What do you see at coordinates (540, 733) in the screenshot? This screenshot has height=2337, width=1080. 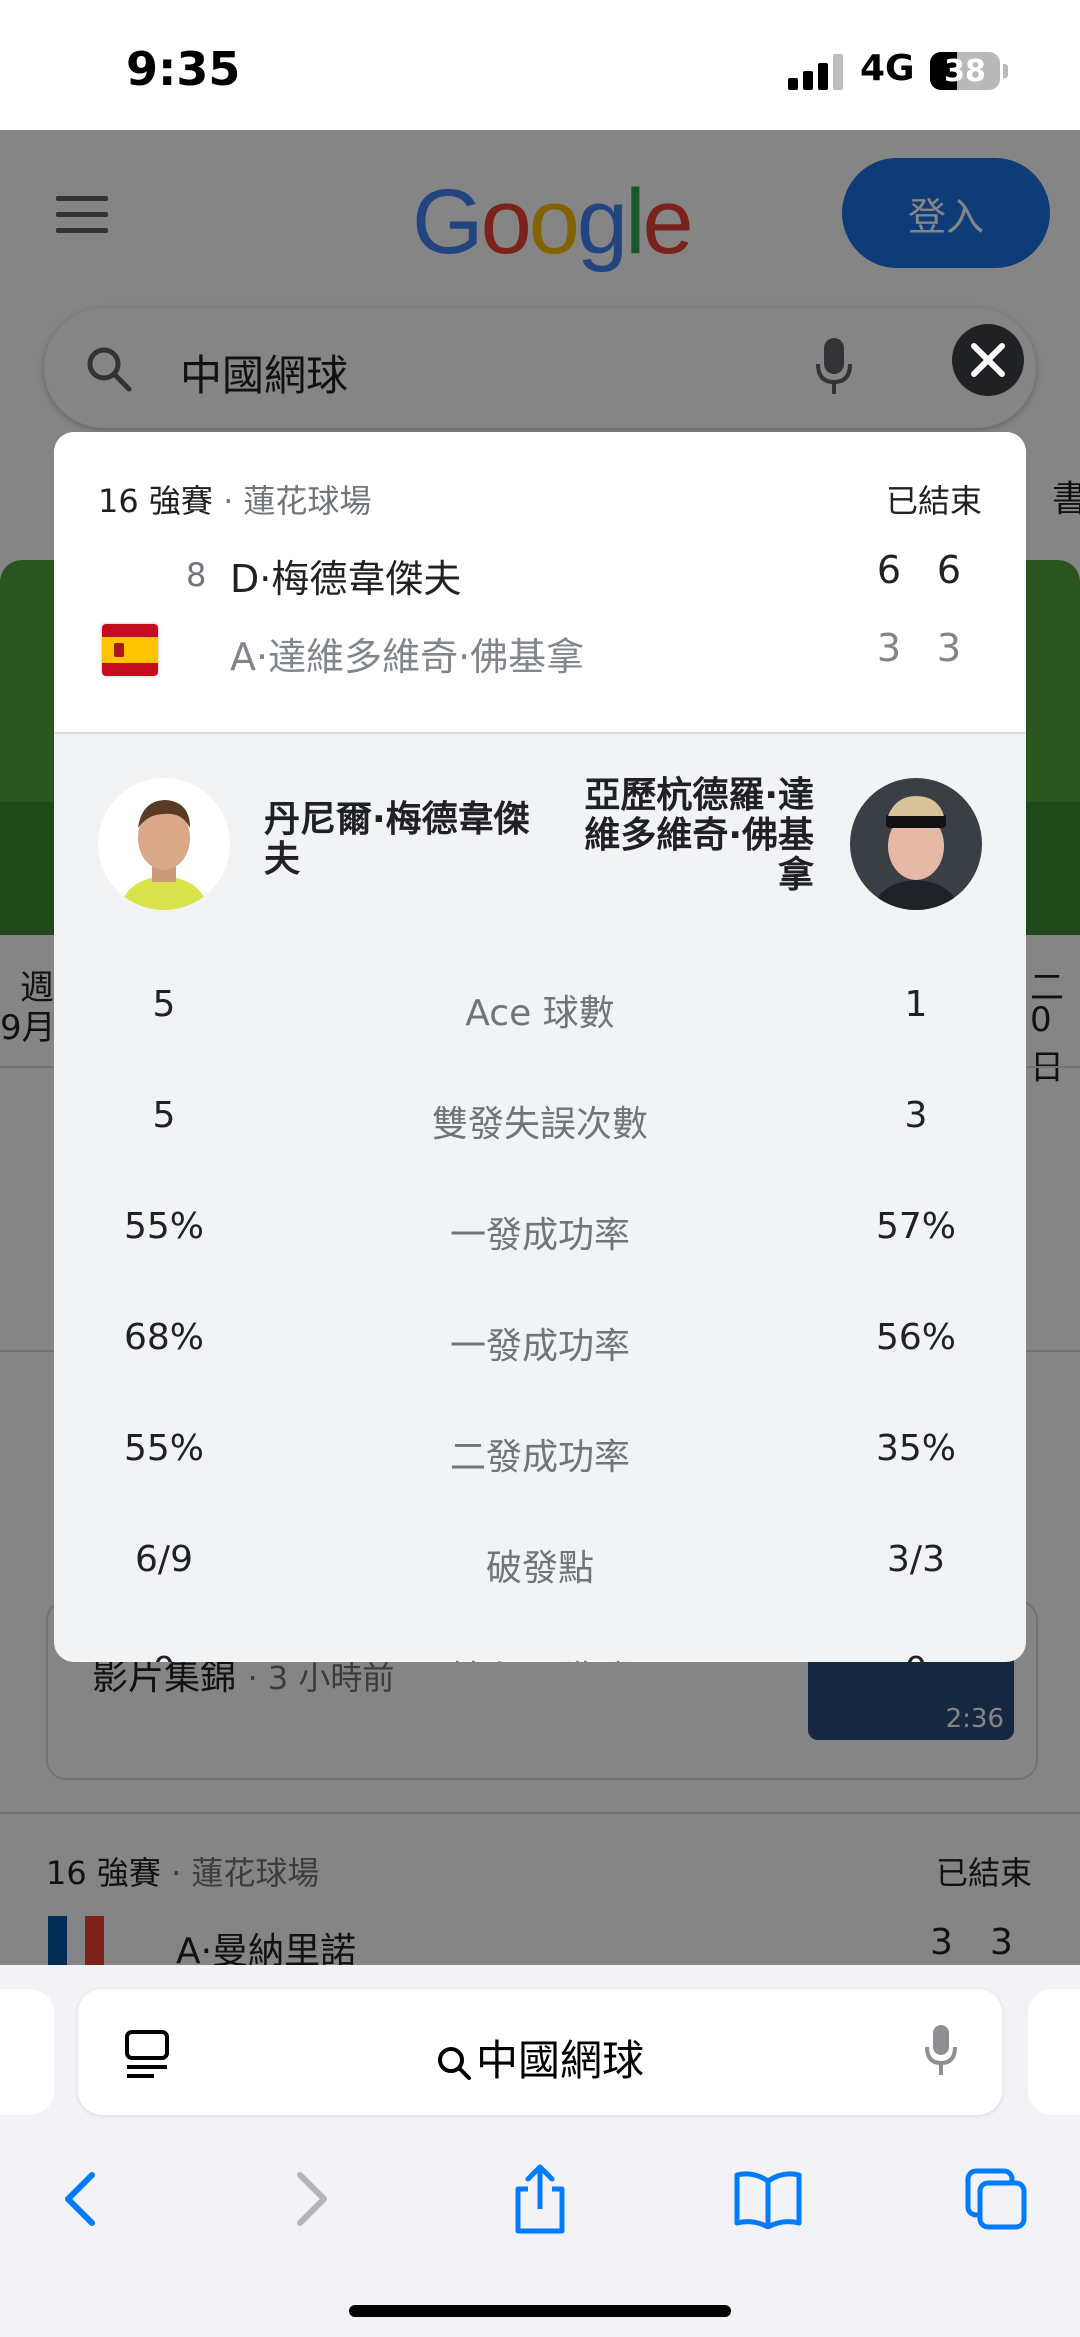 I see `divider` at bounding box center [540, 733].